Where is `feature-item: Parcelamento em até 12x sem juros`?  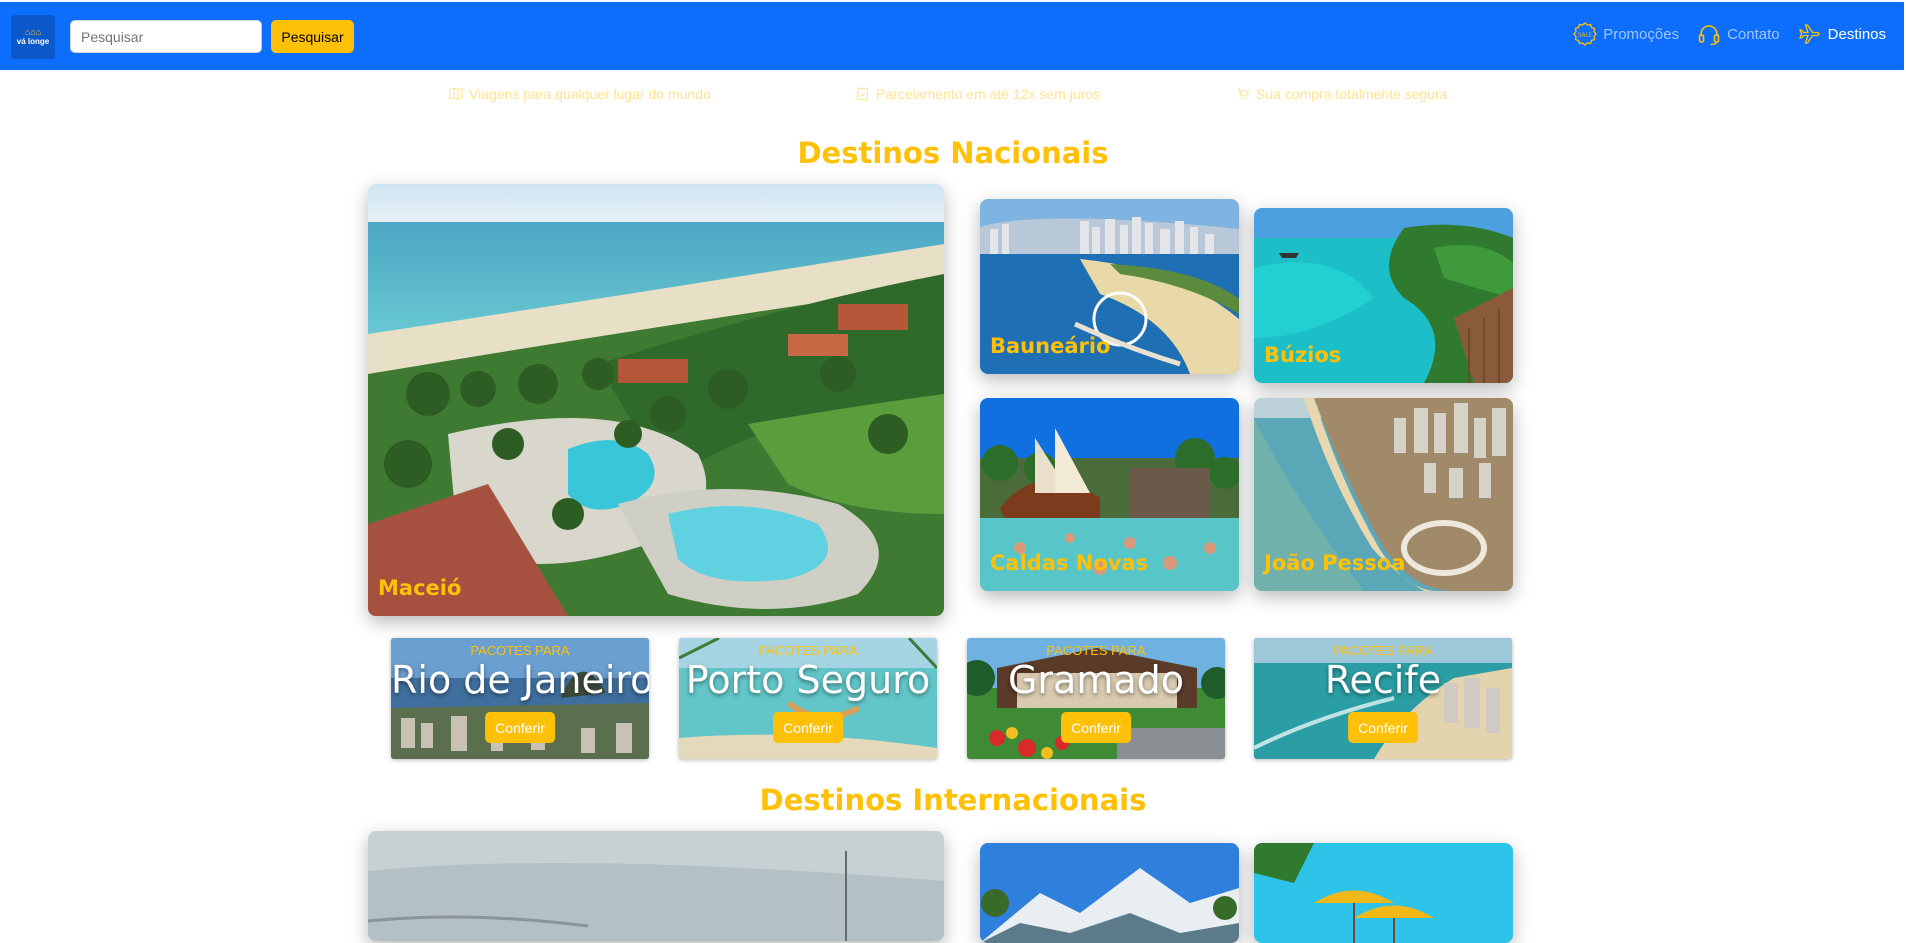
feature-item: Parcelamento em até 12x sem juros is located at coordinates (978, 94).